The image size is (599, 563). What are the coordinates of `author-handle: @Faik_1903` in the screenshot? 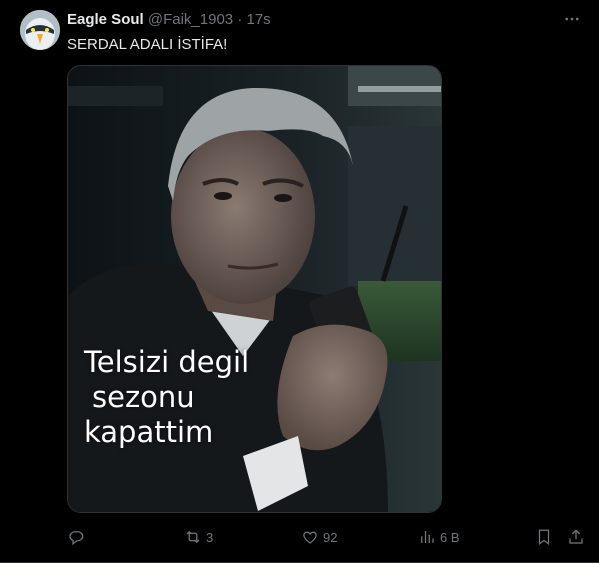 It's located at (190, 19).